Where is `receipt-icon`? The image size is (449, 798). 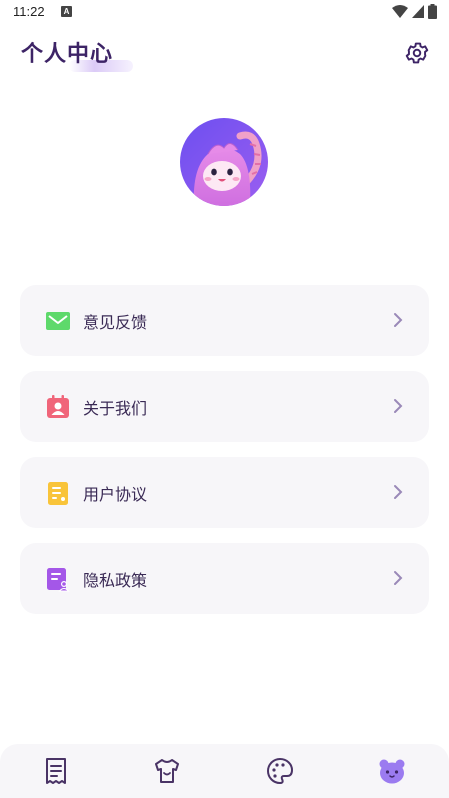 receipt-icon is located at coordinates (56, 771).